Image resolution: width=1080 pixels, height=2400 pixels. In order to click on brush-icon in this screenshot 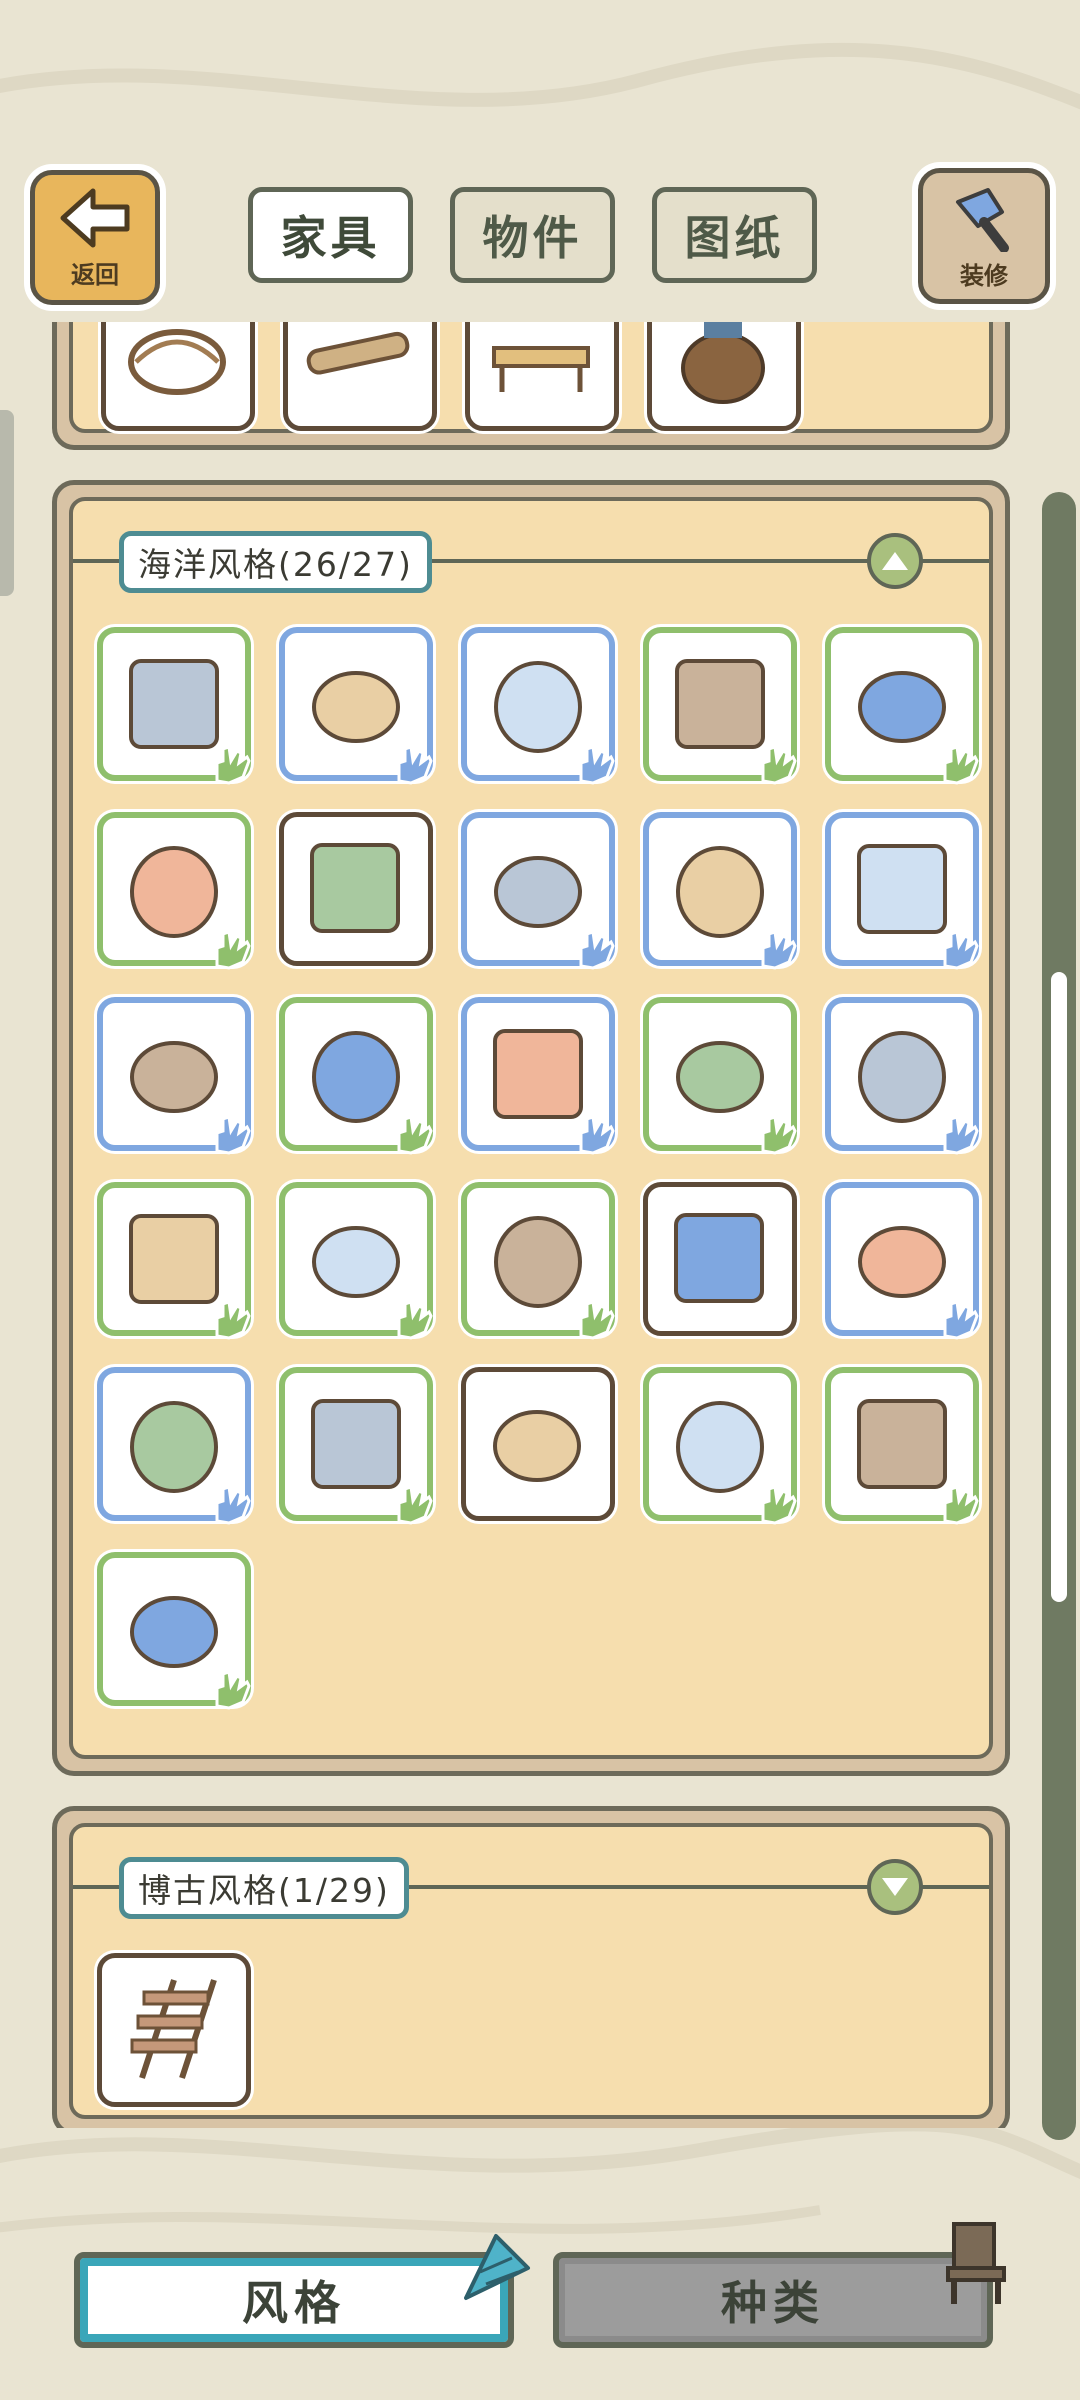, I will do `click(982, 219)`.